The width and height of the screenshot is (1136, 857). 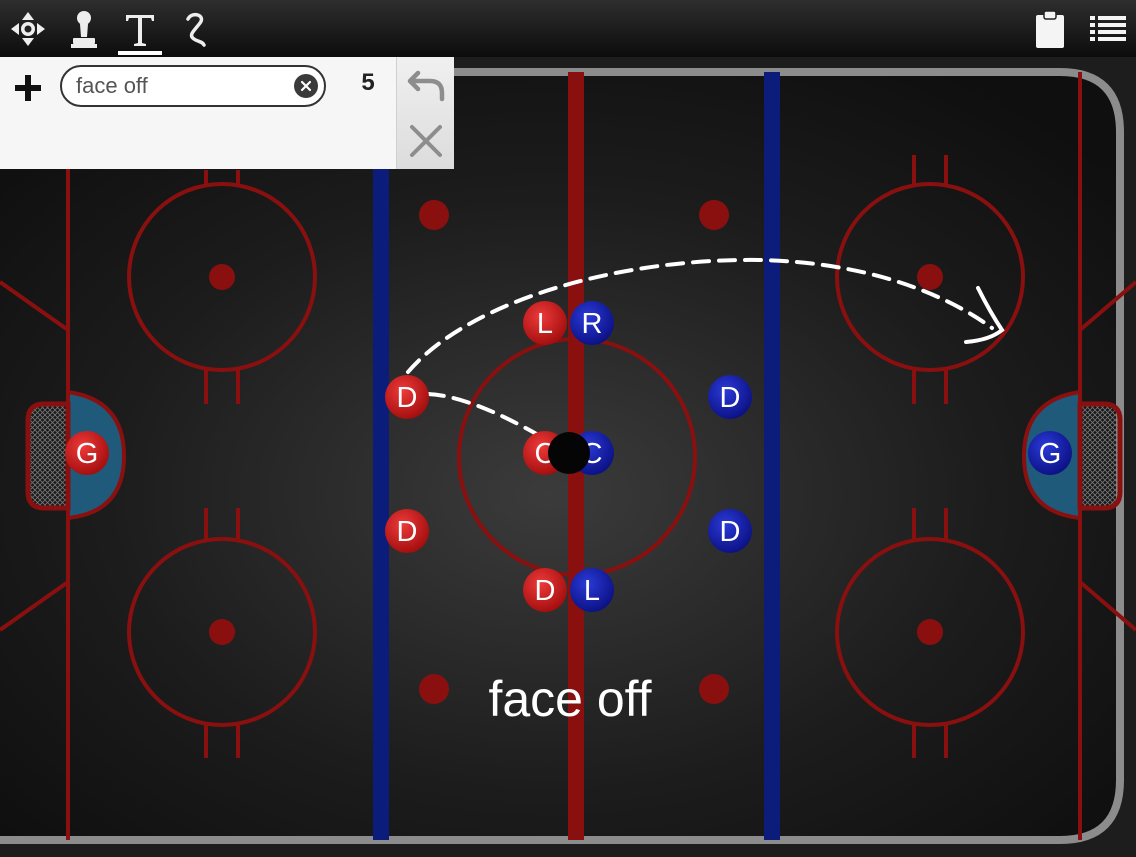 I want to click on text-tool-panel: 5, so click(x=227, y=113).